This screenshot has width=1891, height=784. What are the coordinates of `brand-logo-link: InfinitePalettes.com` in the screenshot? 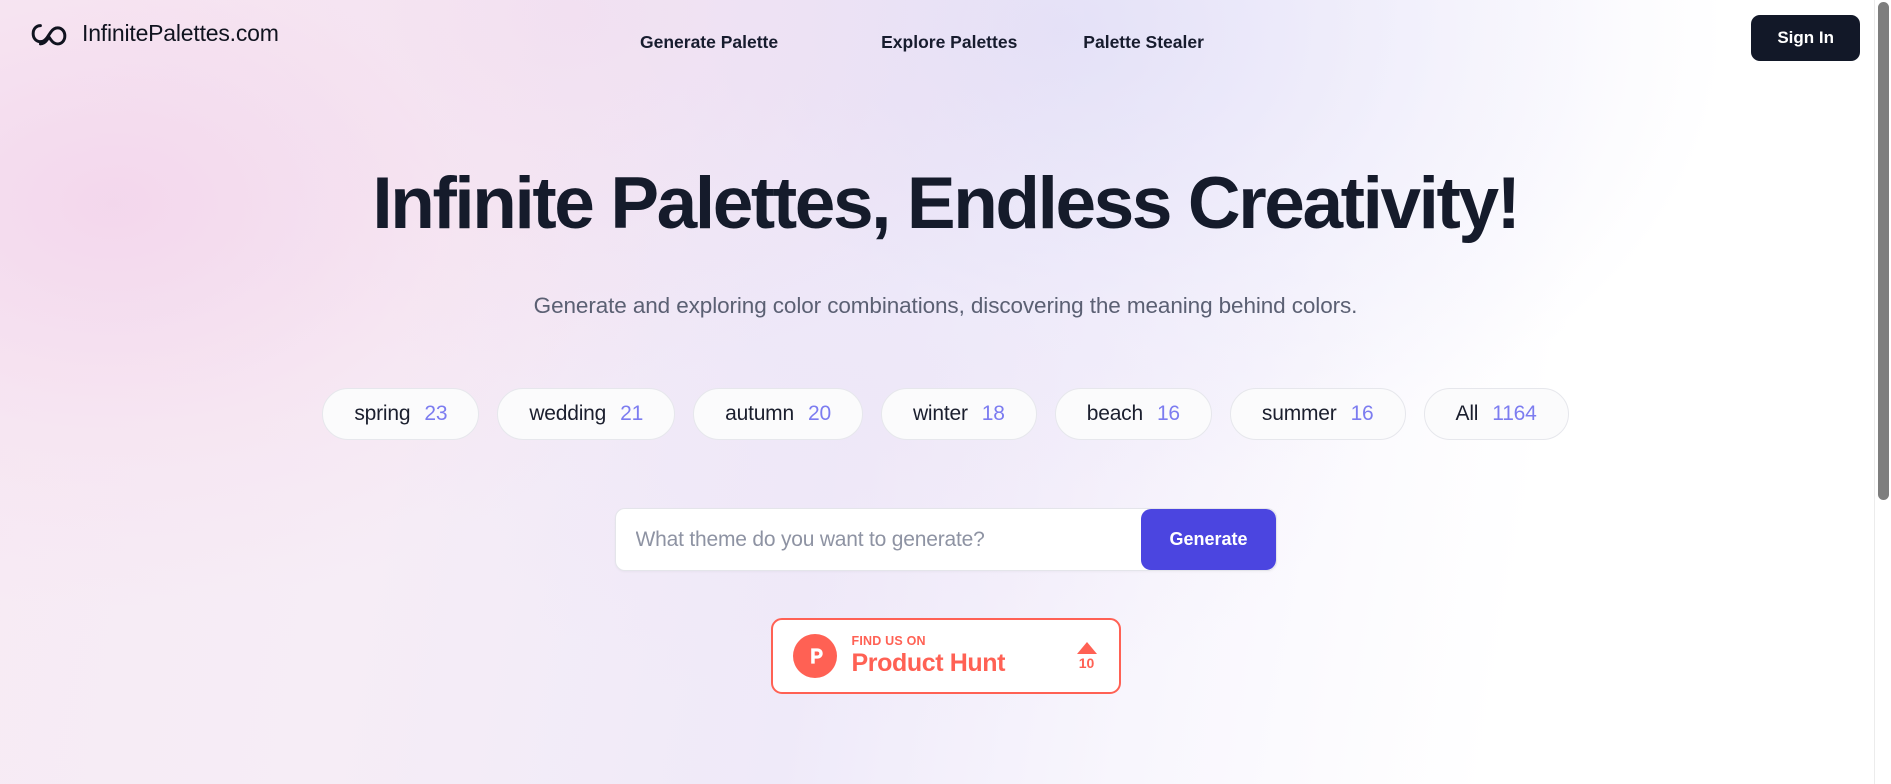 It's located at (153, 33).